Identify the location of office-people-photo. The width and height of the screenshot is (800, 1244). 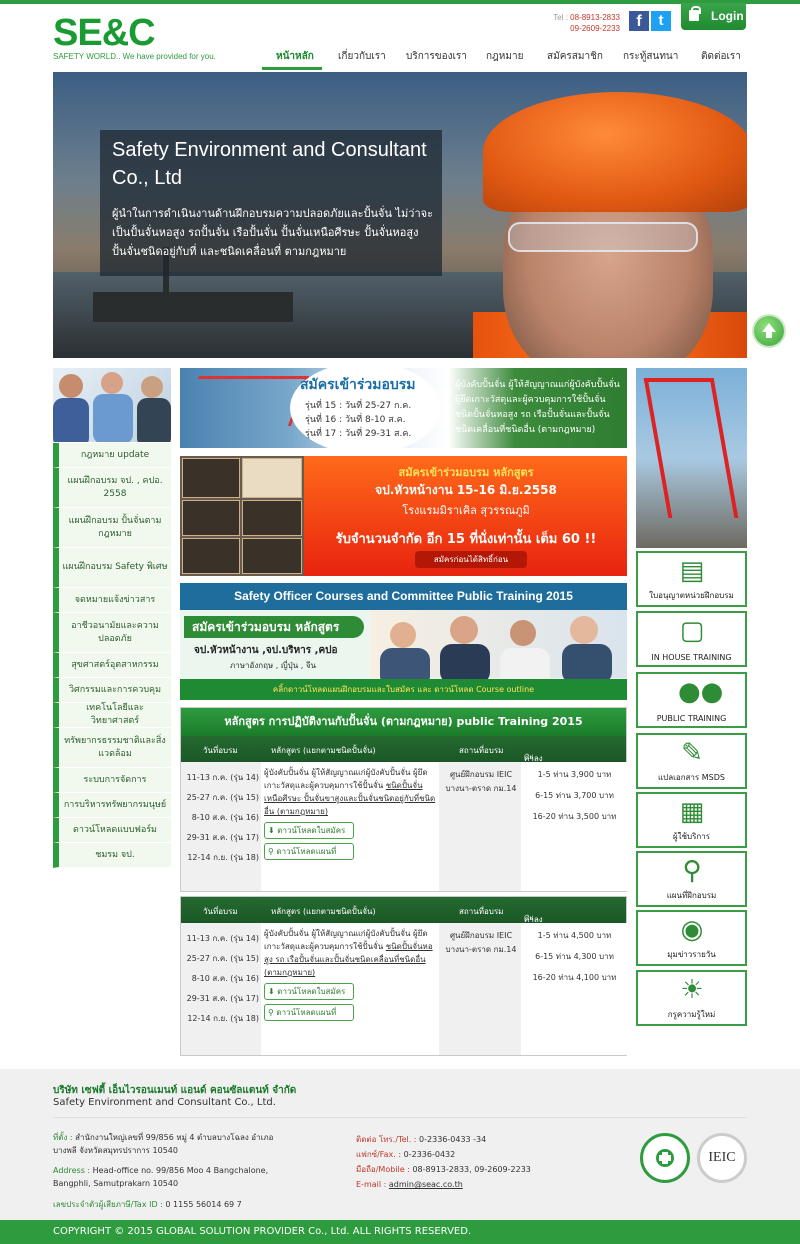
(112, 405).